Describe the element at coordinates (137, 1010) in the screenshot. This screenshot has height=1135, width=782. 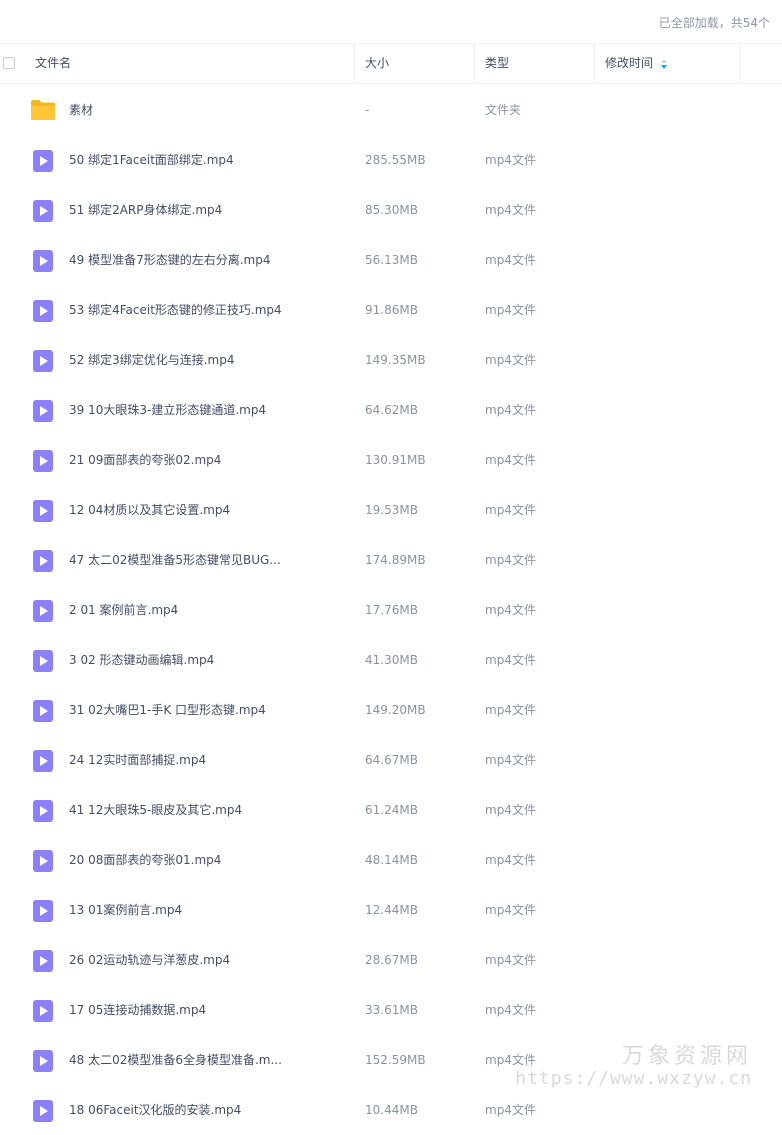
I see `file-name: 17 05连接动捕数据.mp4` at that location.